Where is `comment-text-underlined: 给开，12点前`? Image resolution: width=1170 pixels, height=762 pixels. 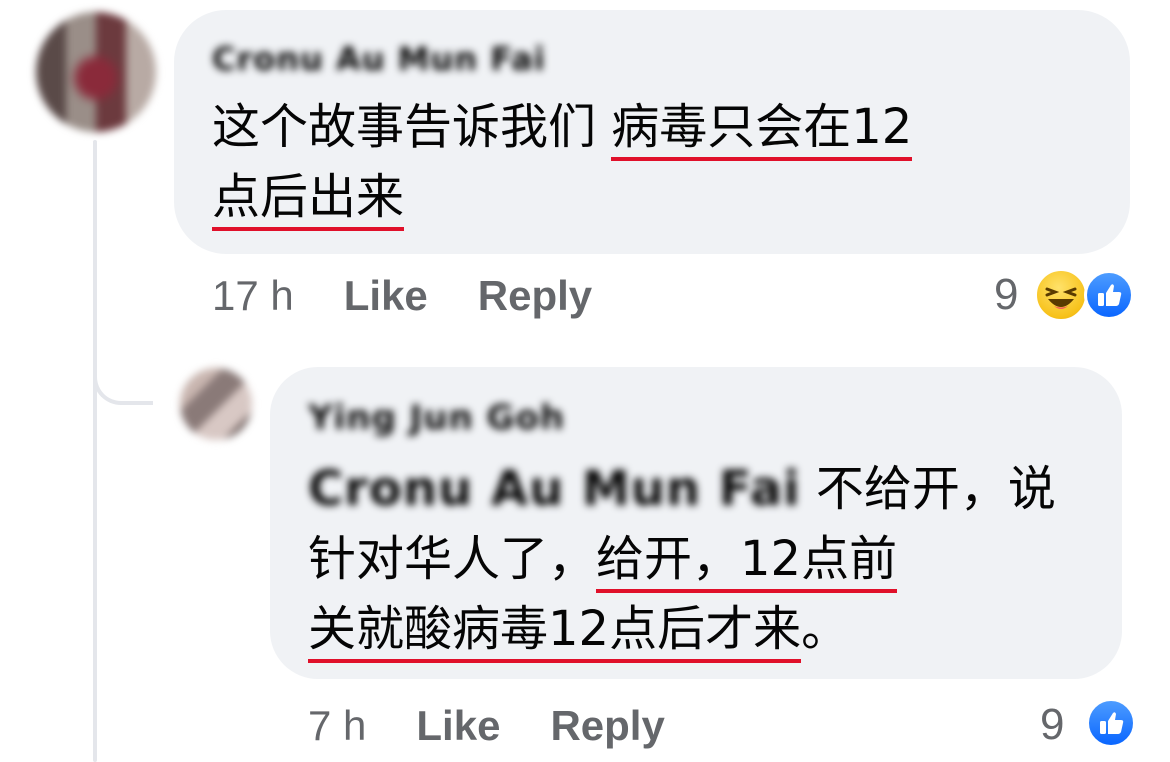
comment-text-underlined: 给开，12点前 is located at coordinates (747, 562).